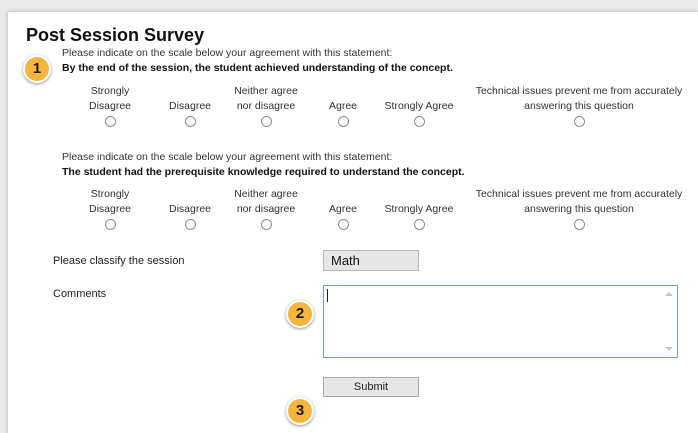  Describe the element at coordinates (115, 35) in the screenshot. I see `page-title: Post Session Survey` at that location.